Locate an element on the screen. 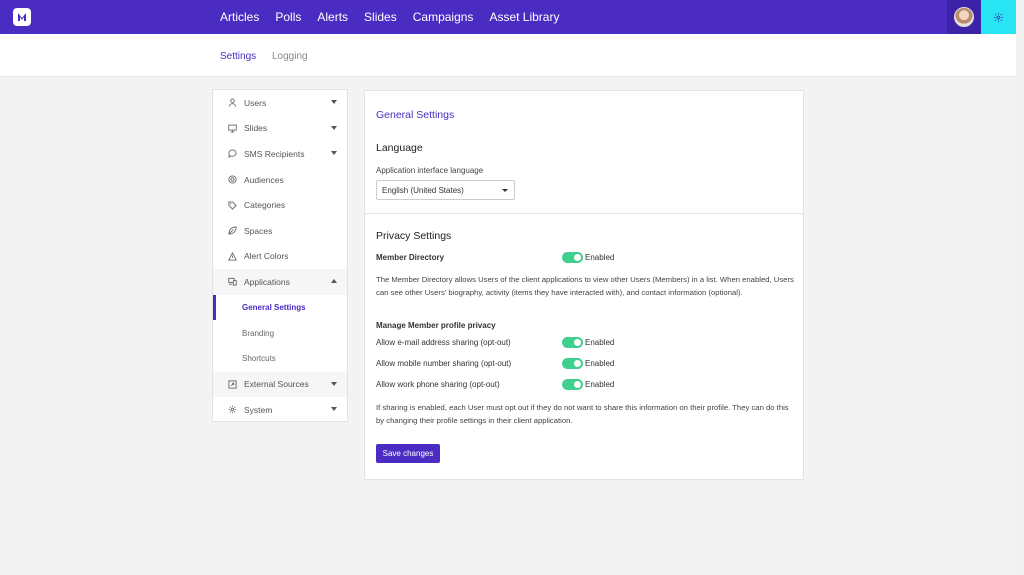 Image resolution: width=1024 pixels, height=575 pixels. email-sharing-state: Enabled is located at coordinates (600, 342).